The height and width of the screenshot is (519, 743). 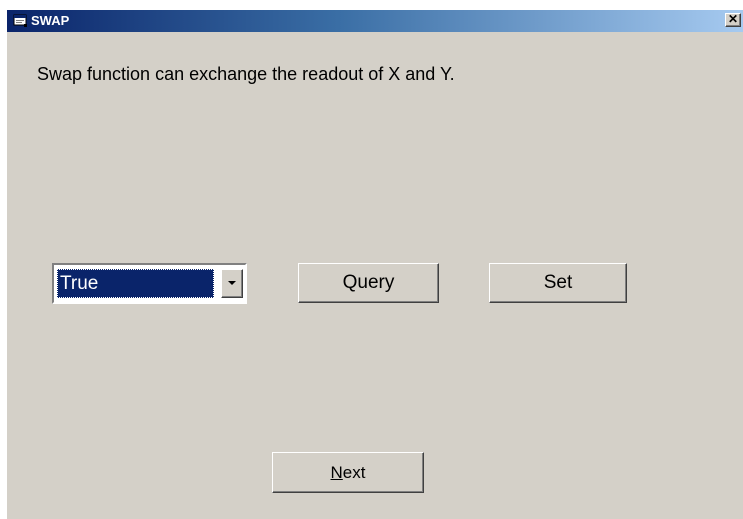 I want to click on chevron-down-icon, so click(x=232, y=283).